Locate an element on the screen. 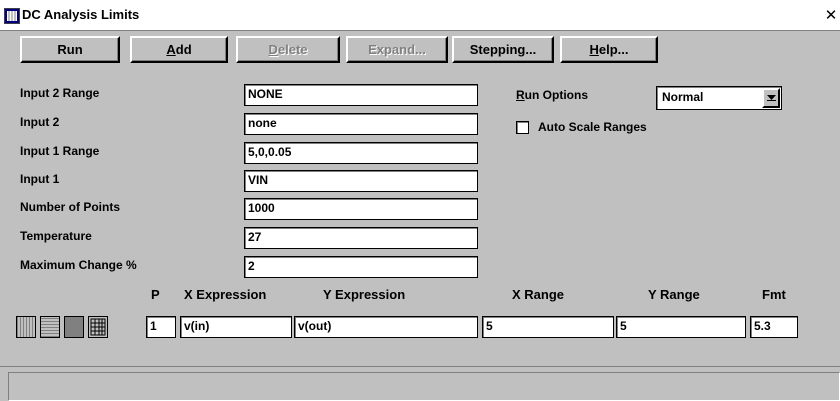  close-icon: ✕ is located at coordinates (831, 15).